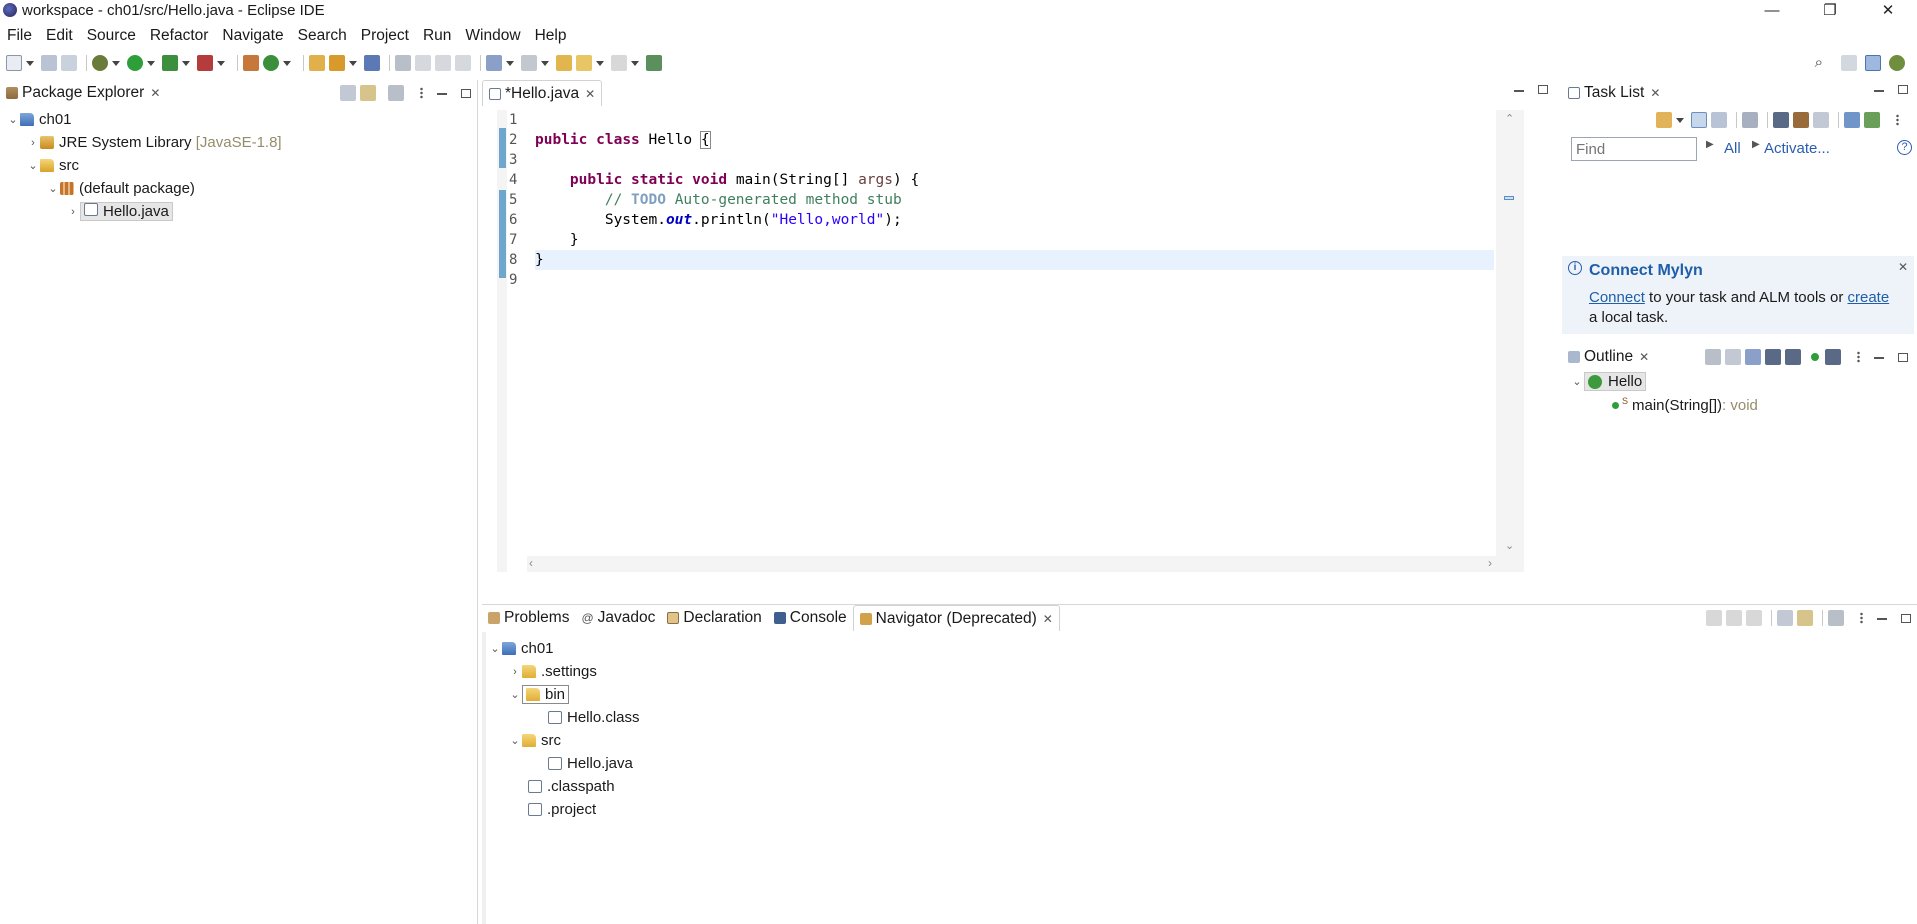  What do you see at coordinates (252, 36) in the screenshot?
I see `menu-navigate: Navigate` at bounding box center [252, 36].